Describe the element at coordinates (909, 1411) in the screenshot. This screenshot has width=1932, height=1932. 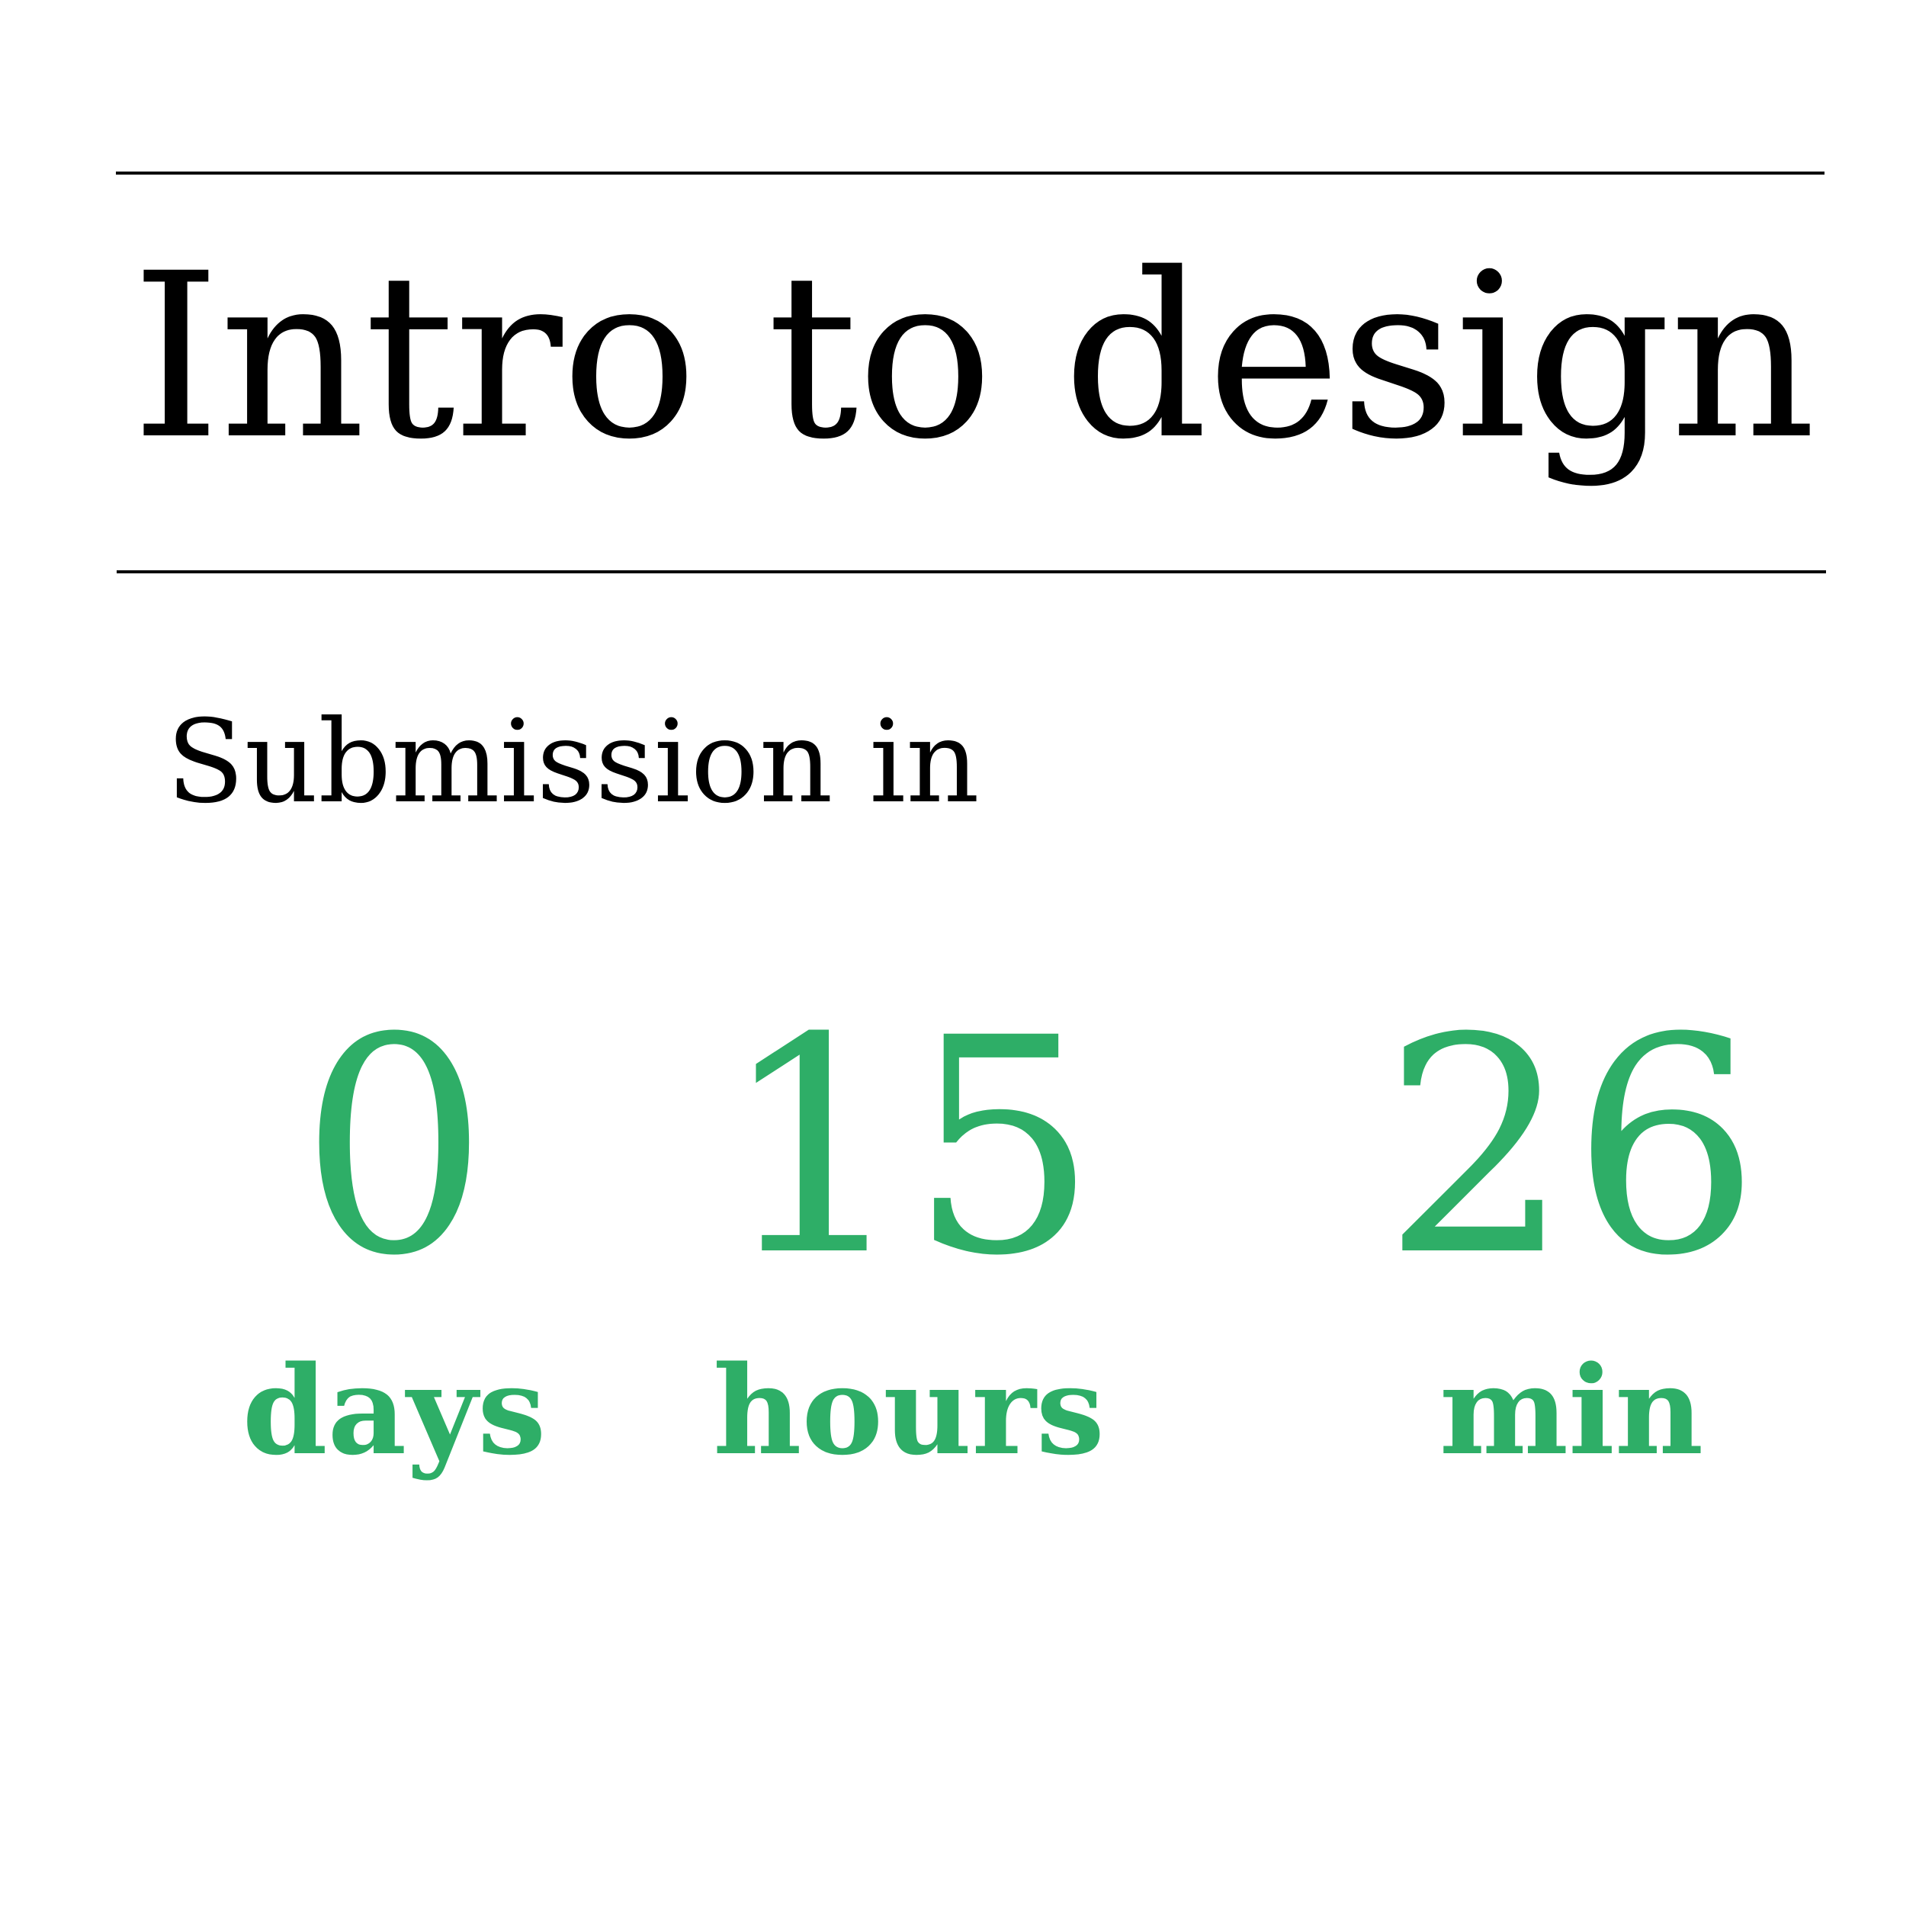
I see `hours-label: hours` at that location.